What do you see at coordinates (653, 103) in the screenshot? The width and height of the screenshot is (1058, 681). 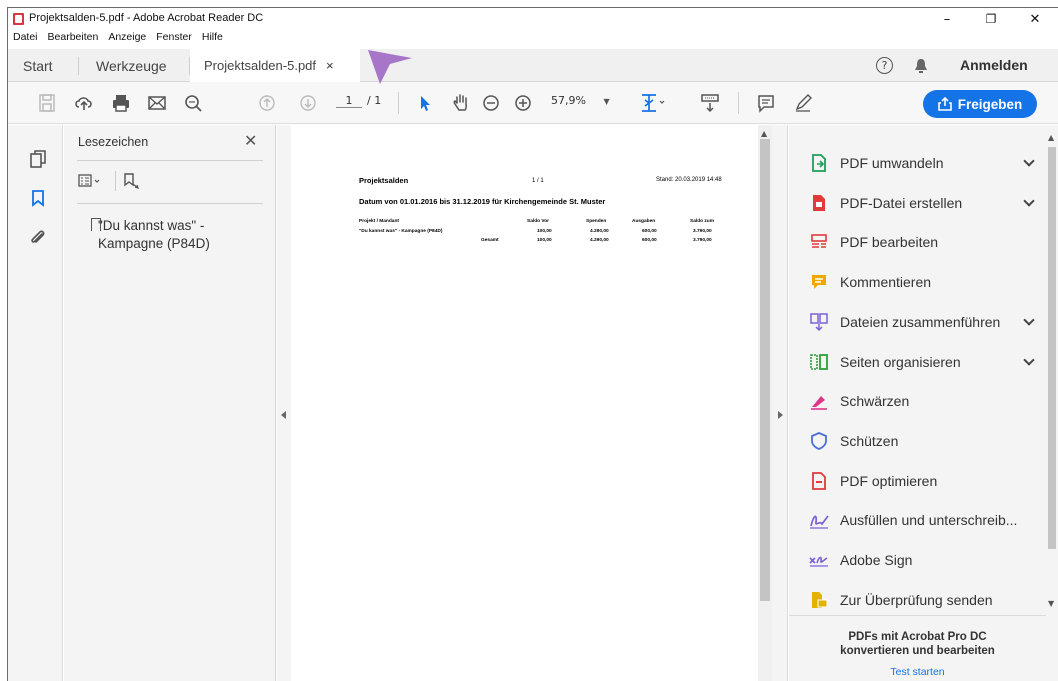 I see `fit-page-icon` at bounding box center [653, 103].